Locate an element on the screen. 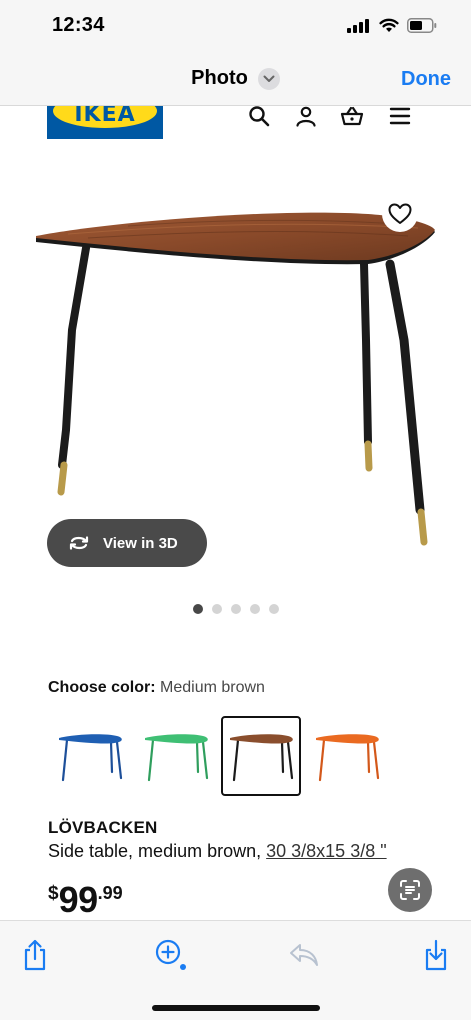 Image resolution: width=471 pixels, height=1020 pixels. share-button is located at coordinates (35, 955).